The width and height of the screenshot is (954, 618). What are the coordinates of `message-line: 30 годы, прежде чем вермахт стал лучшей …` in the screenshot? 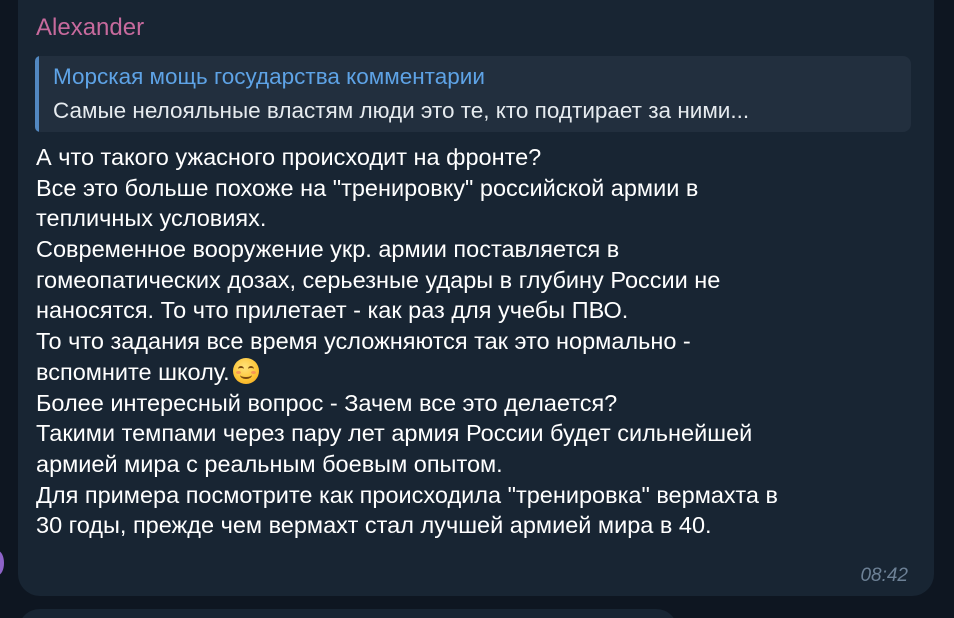 It's located at (476, 525).